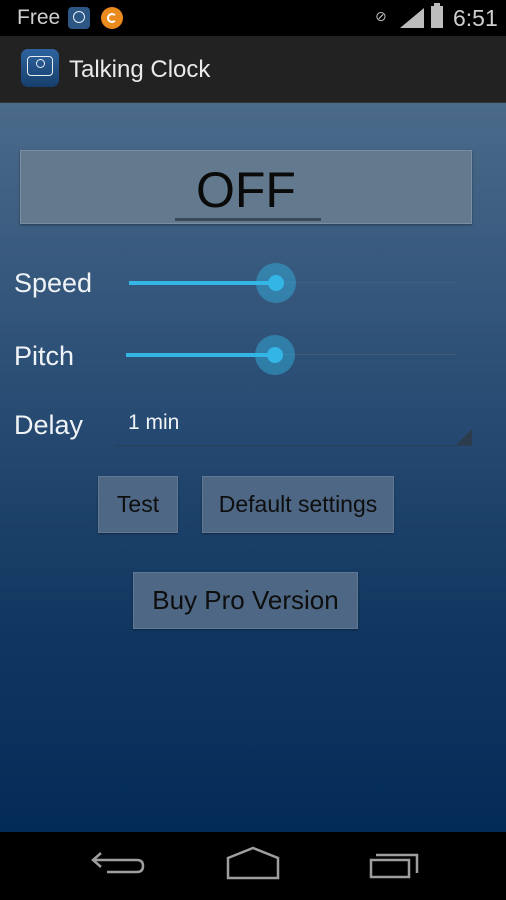 The image size is (506, 900). What do you see at coordinates (293, 424) in the screenshot?
I see `delay-dropdown: 1 min` at bounding box center [293, 424].